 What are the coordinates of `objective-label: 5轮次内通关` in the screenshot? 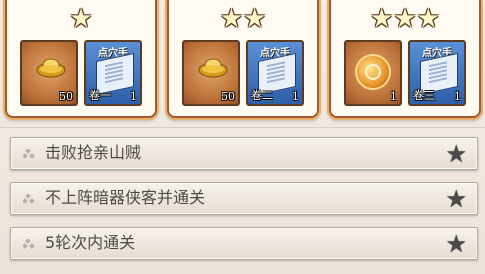 It's located at (90, 242).